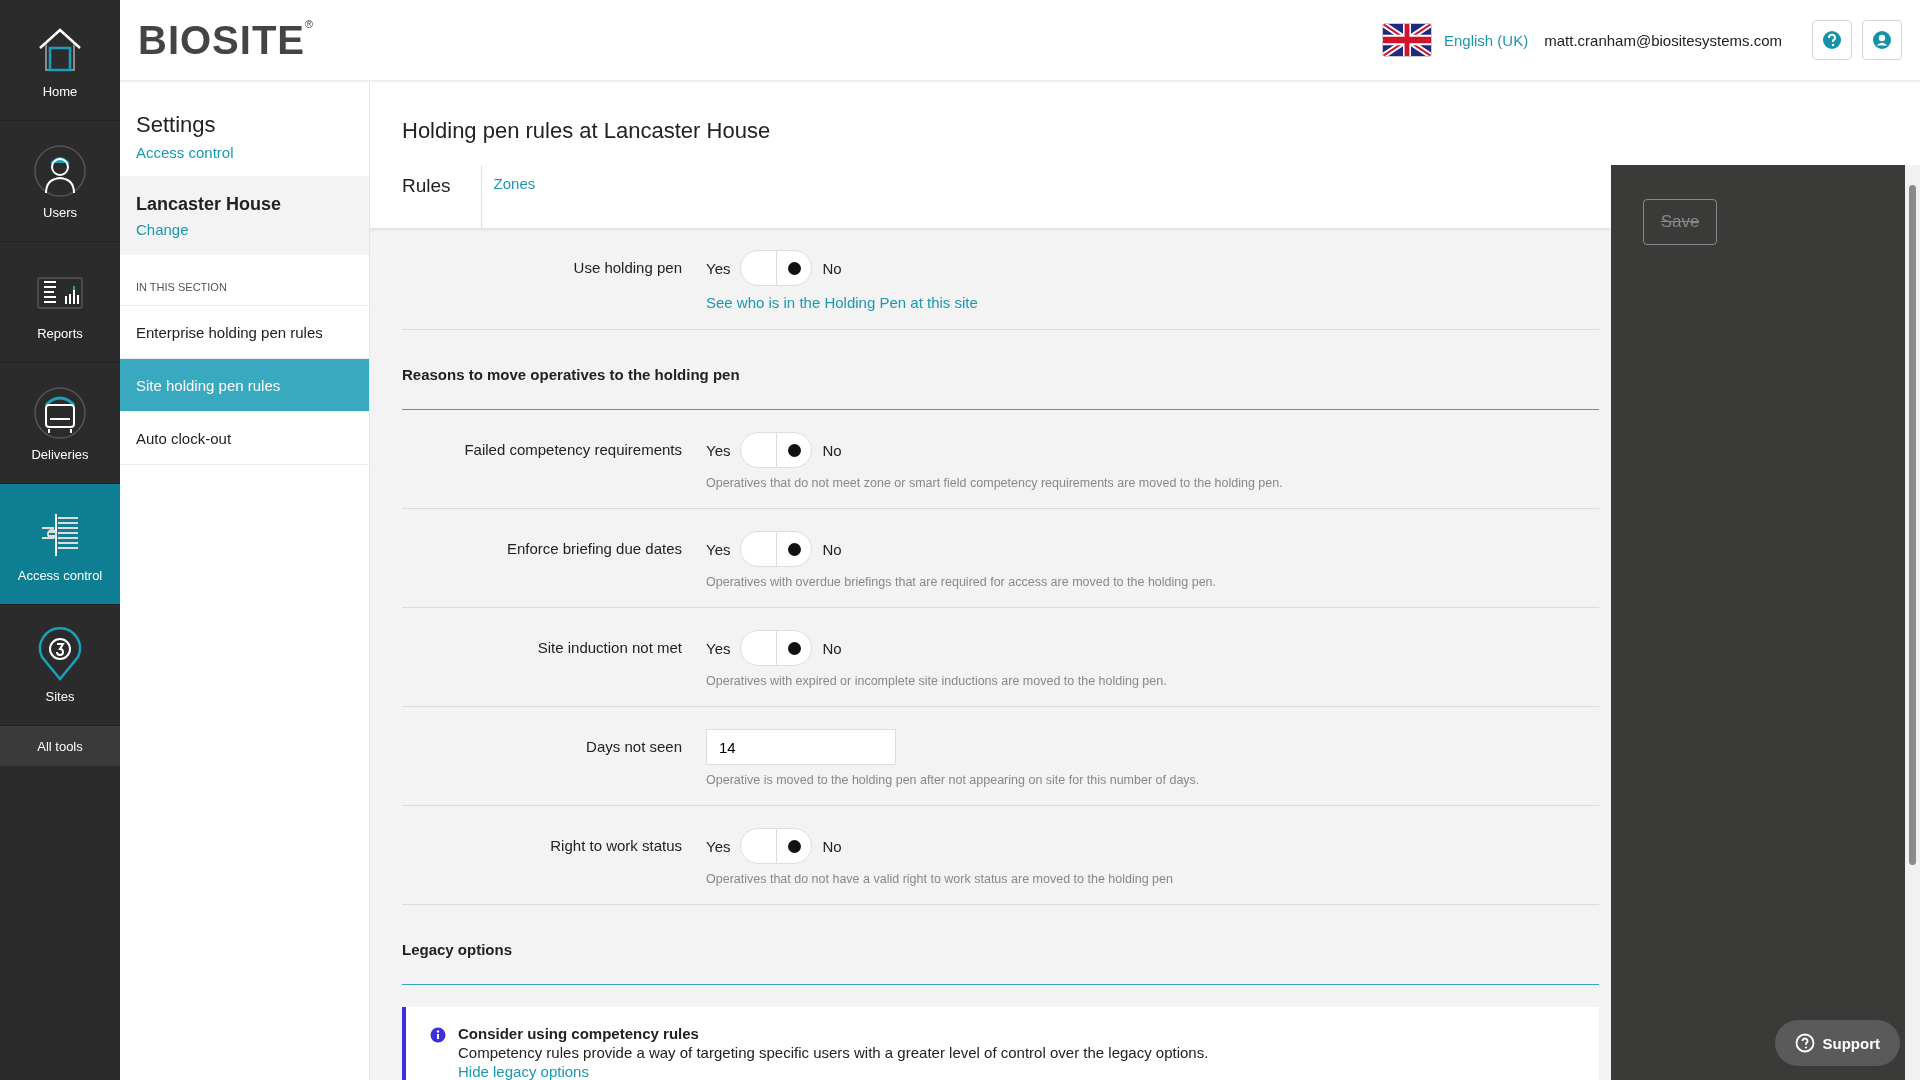 Image resolution: width=1920 pixels, height=1080 pixels. What do you see at coordinates (514, 196) in the screenshot?
I see `tab: Zones` at bounding box center [514, 196].